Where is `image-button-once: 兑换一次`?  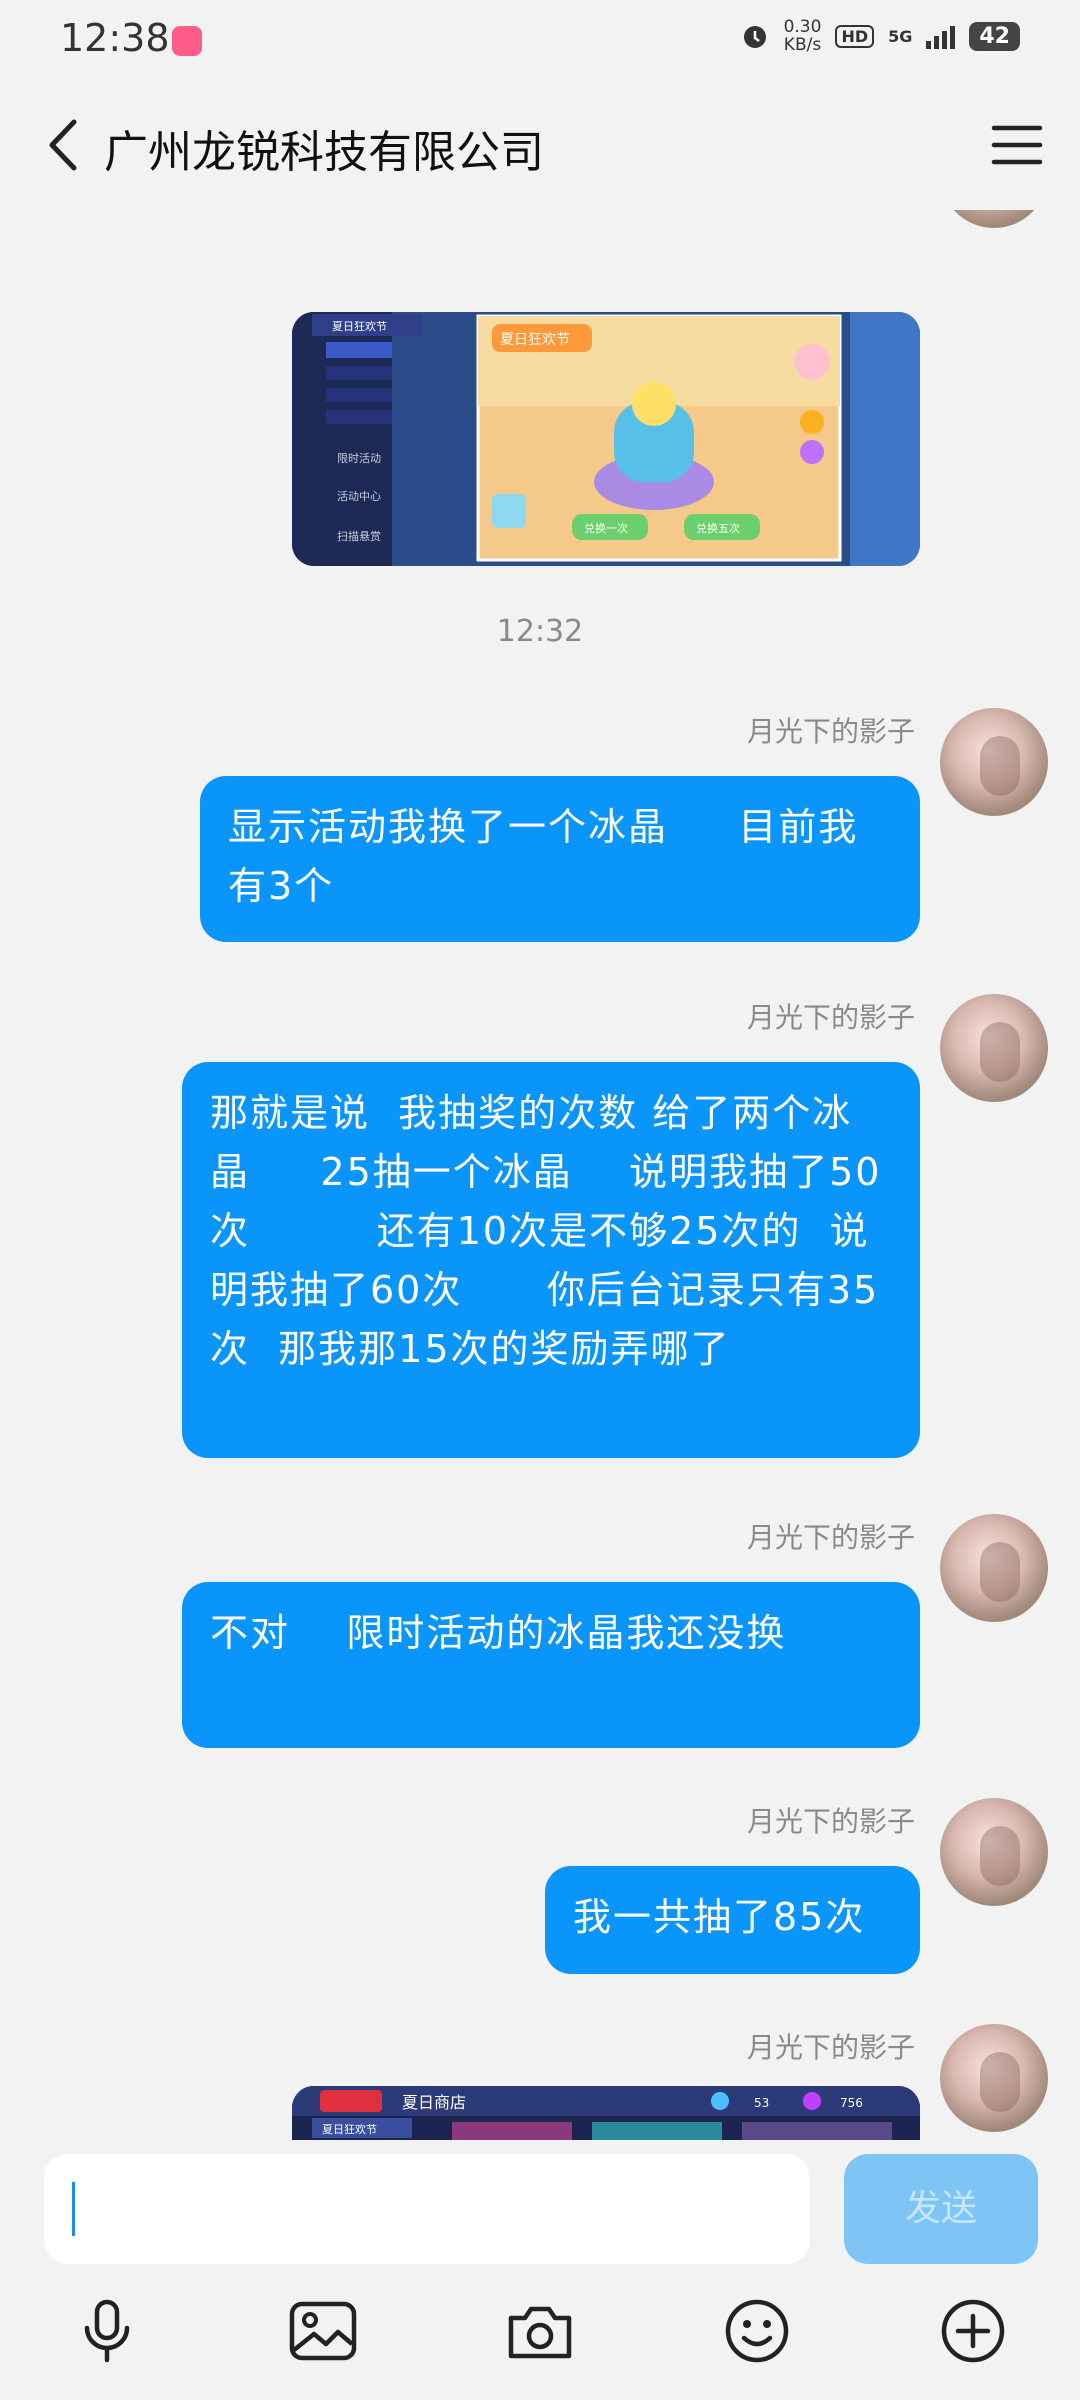 image-button-once: 兑换一次 is located at coordinates (606, 528).